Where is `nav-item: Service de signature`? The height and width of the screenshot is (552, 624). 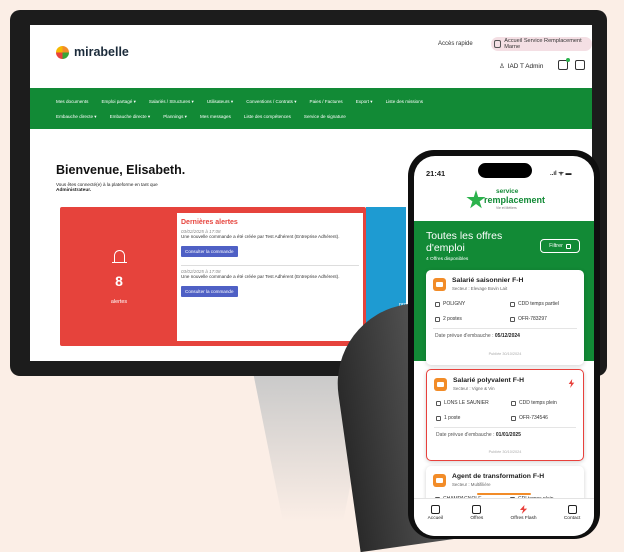 nav-item: Service de signature is located at coordinates (325, 117).